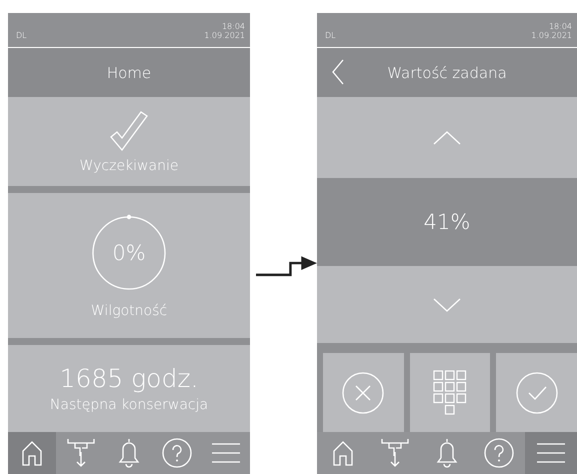  Describe the element at coordinates (447, 222) in the screenshot. I see `setpoint-value: 41%` at that location.